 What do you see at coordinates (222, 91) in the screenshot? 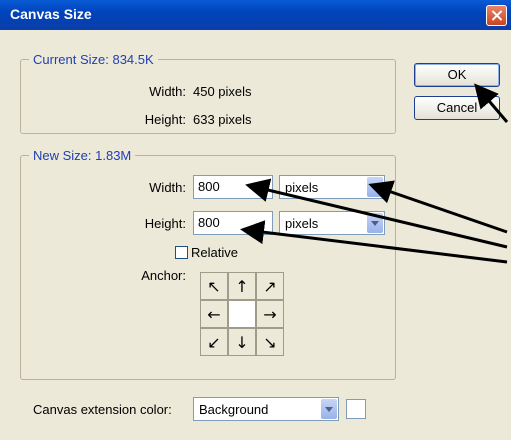
I see `current-width-value: 450 pixels` at bounding box center [222, 91].